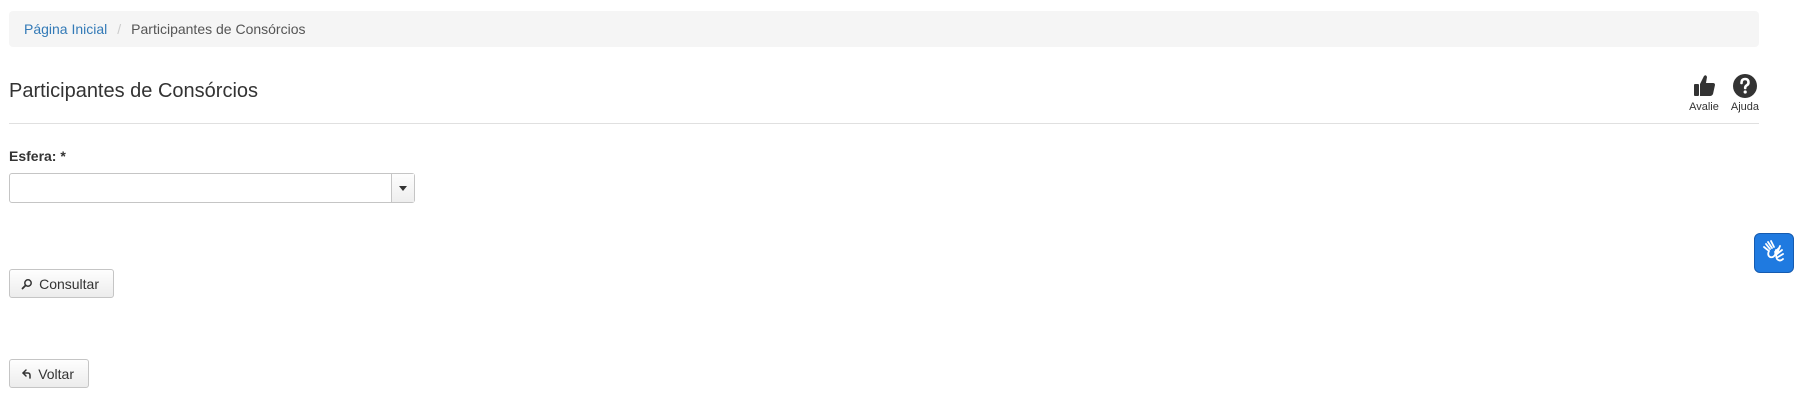 Image resolution: width=1803 pixels, height=401 pixels. What do you see at coordinates (26, 374) in the screenshot?
I see `back-arrow-icon` at bounding box center [26, 374].